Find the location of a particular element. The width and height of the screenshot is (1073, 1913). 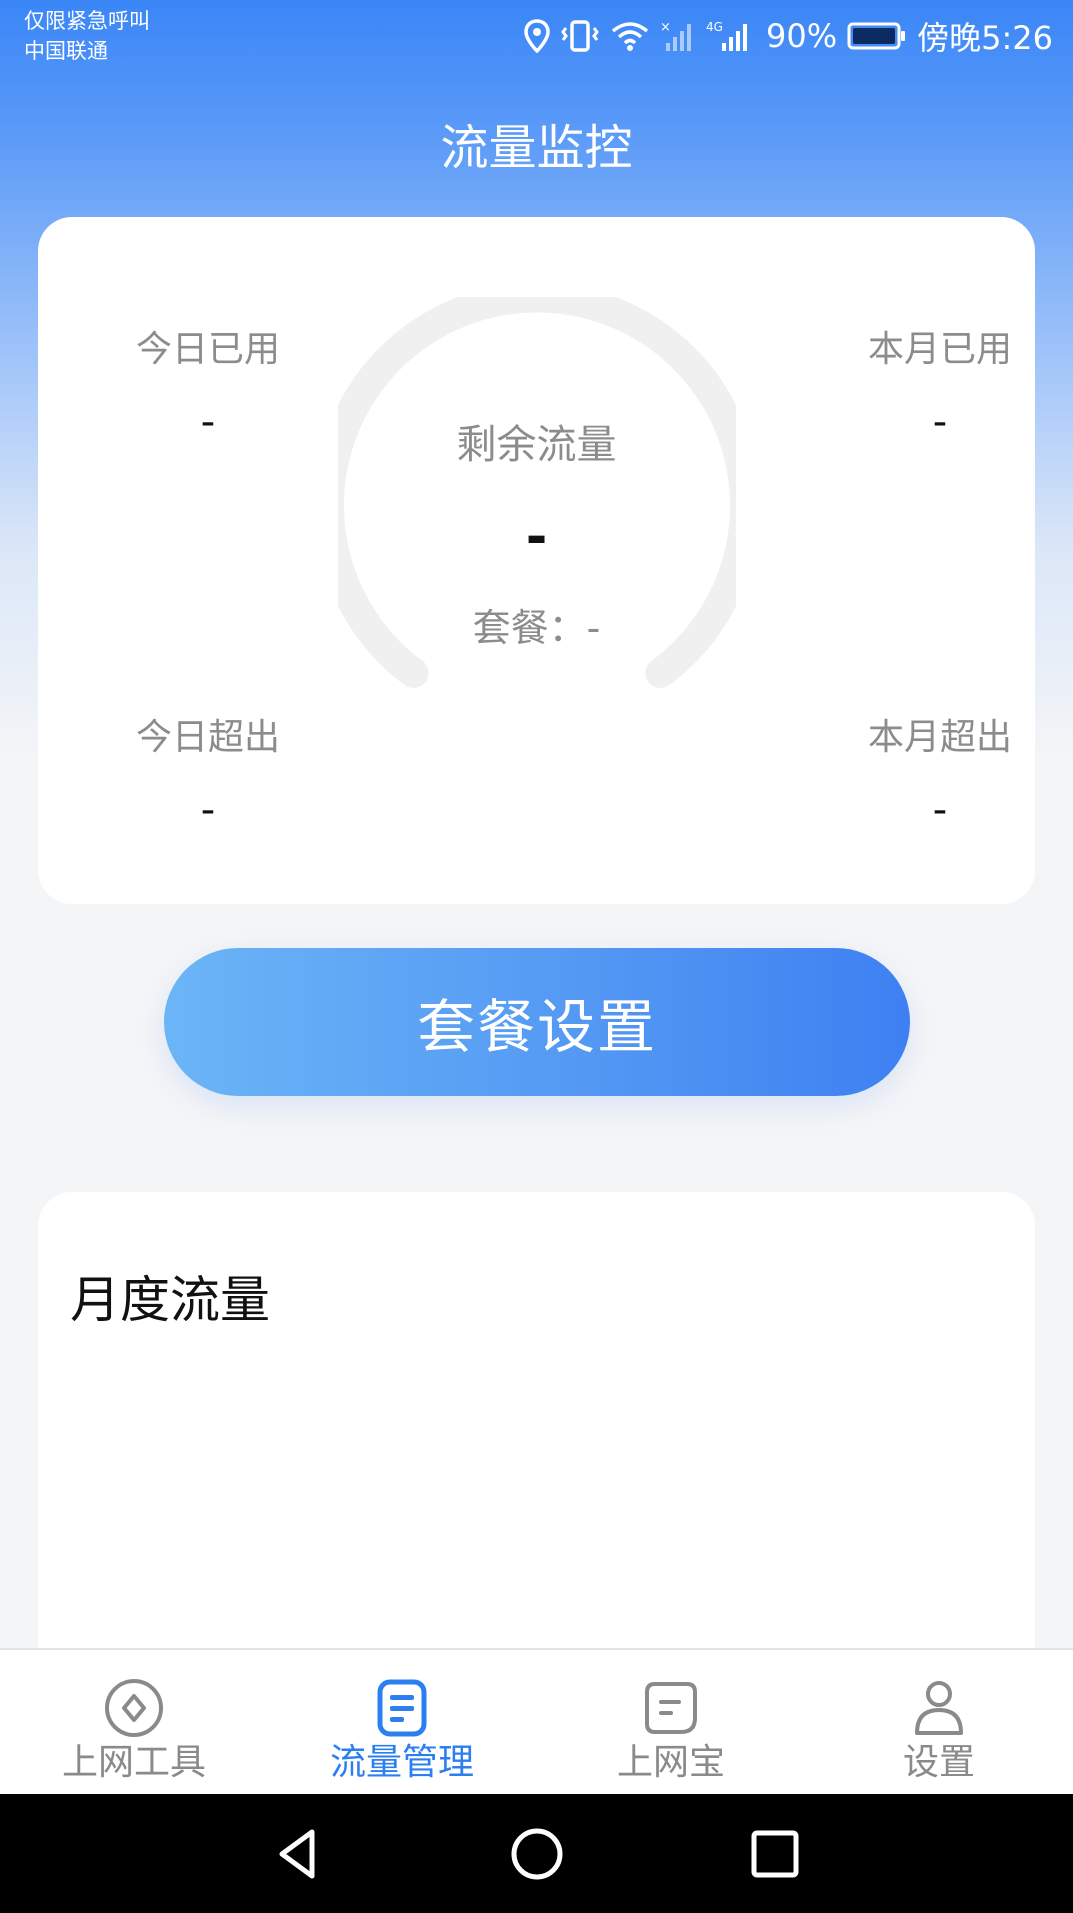

signal-sim1-icon: × is located at coordinates (675, 35).